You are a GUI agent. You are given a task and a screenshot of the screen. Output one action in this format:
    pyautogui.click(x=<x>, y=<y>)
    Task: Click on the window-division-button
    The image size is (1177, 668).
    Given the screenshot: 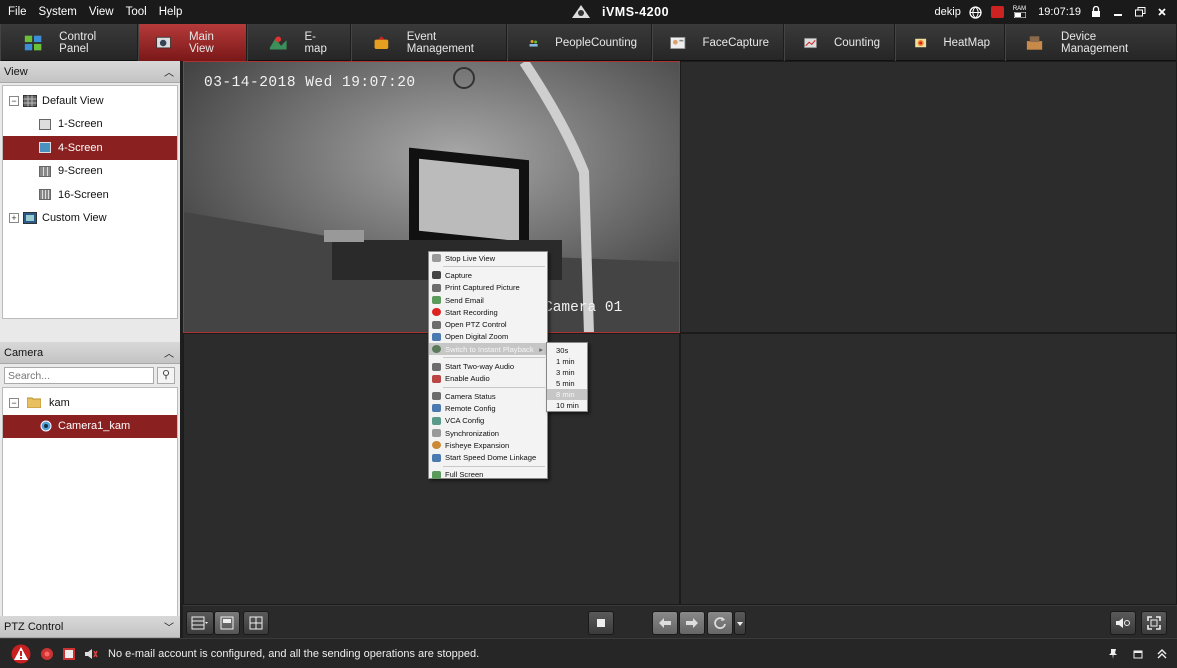 What is the action you would take?
    pyautogui.click(x=200, y=623)
    